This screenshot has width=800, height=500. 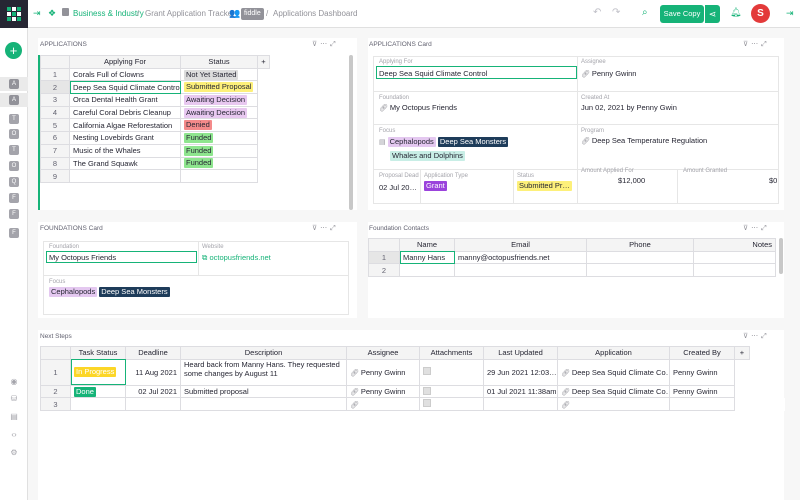 I want to click on amount-granted-value: $0, so click(x=773, y=180).